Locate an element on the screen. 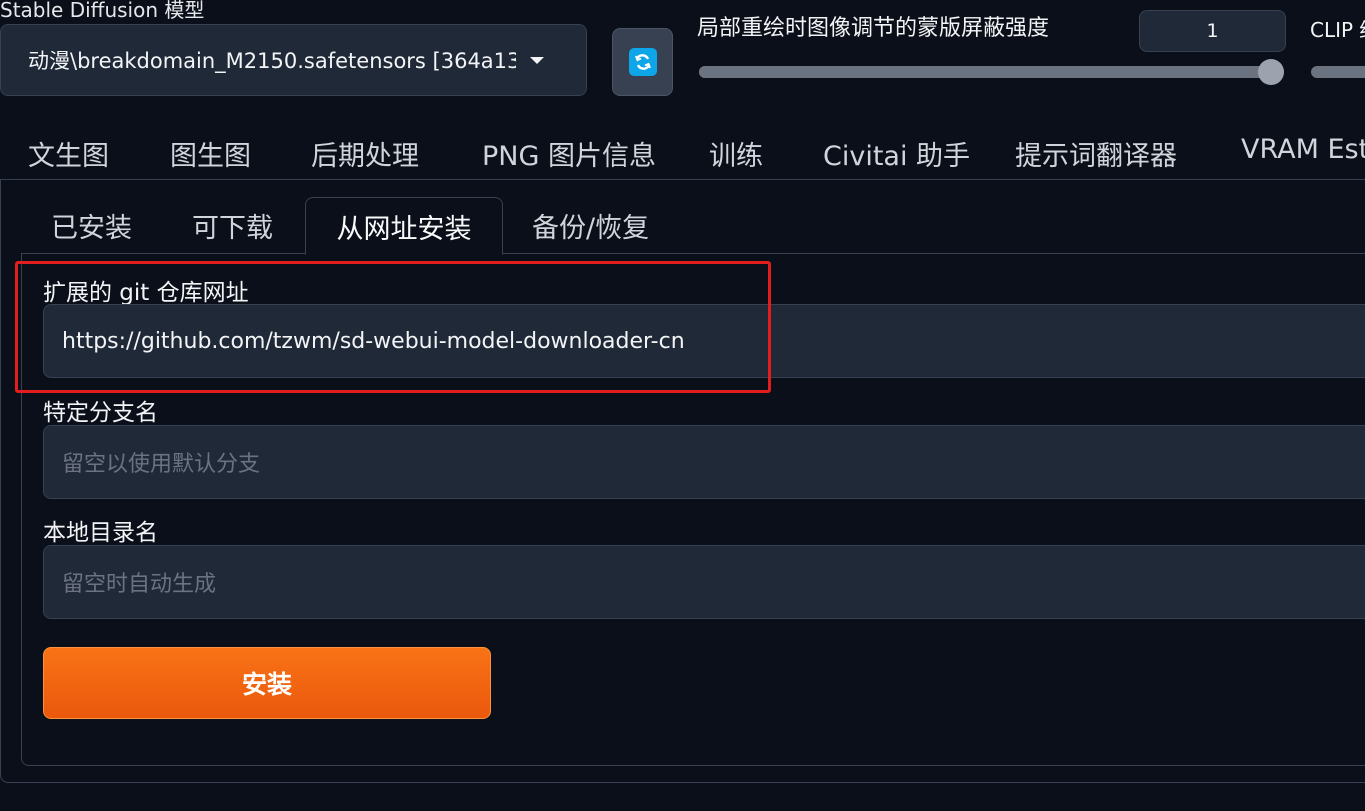  tab-civitai-helper: Civitai 助手 is located at coordinates (896, 153).